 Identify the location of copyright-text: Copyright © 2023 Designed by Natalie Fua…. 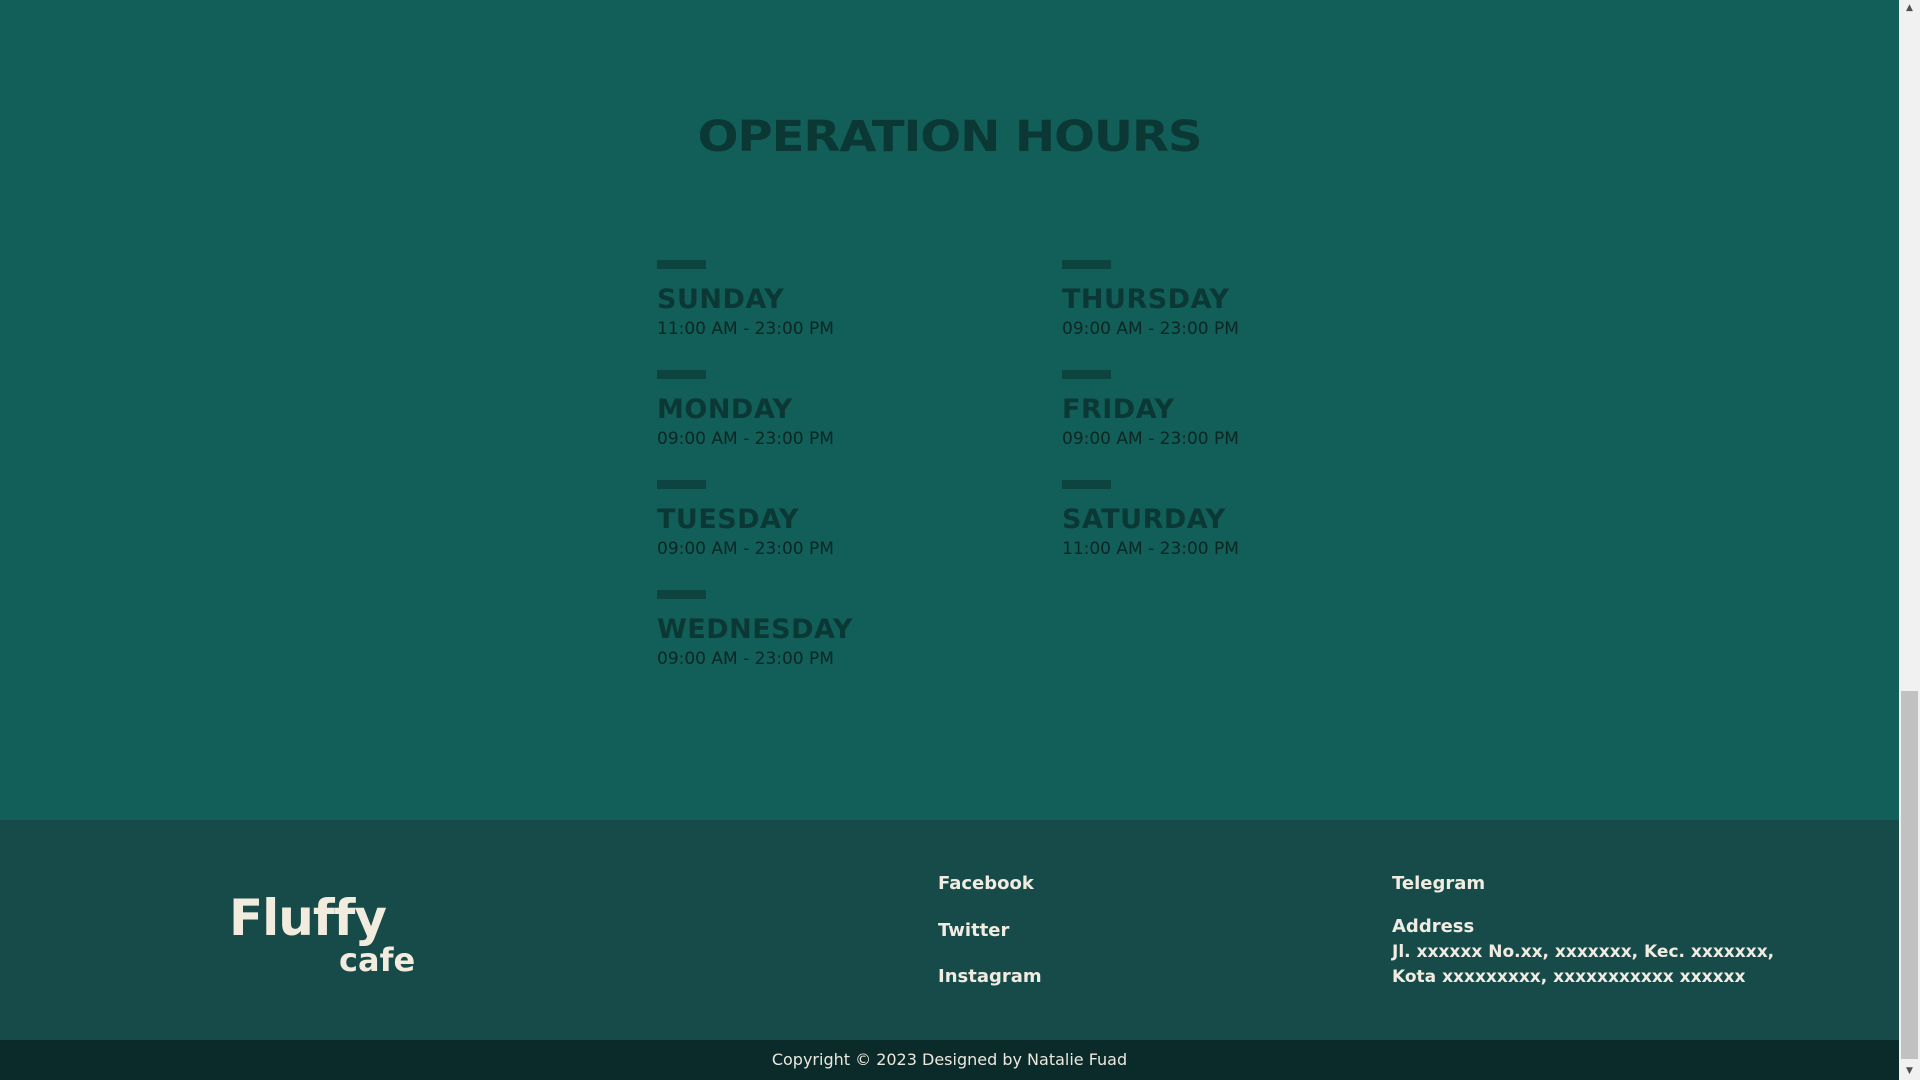
(949, 1059).